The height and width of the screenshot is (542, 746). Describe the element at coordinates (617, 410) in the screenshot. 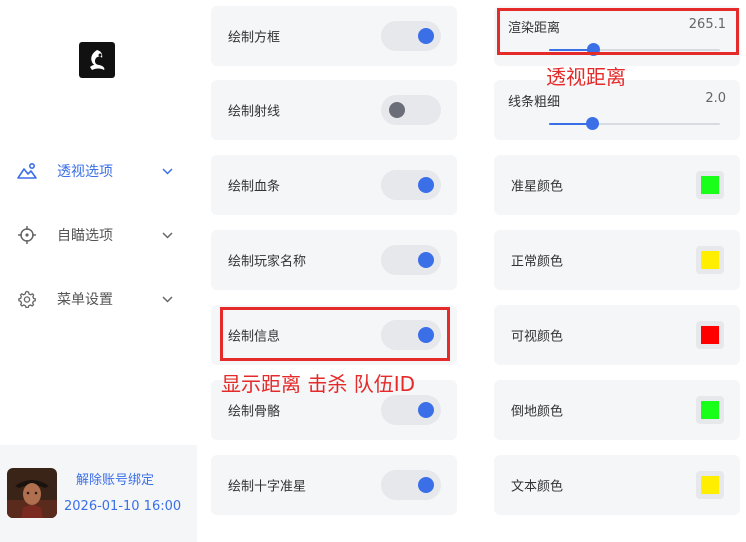

I see `color-card-downed: 倒地颜色` at that location.